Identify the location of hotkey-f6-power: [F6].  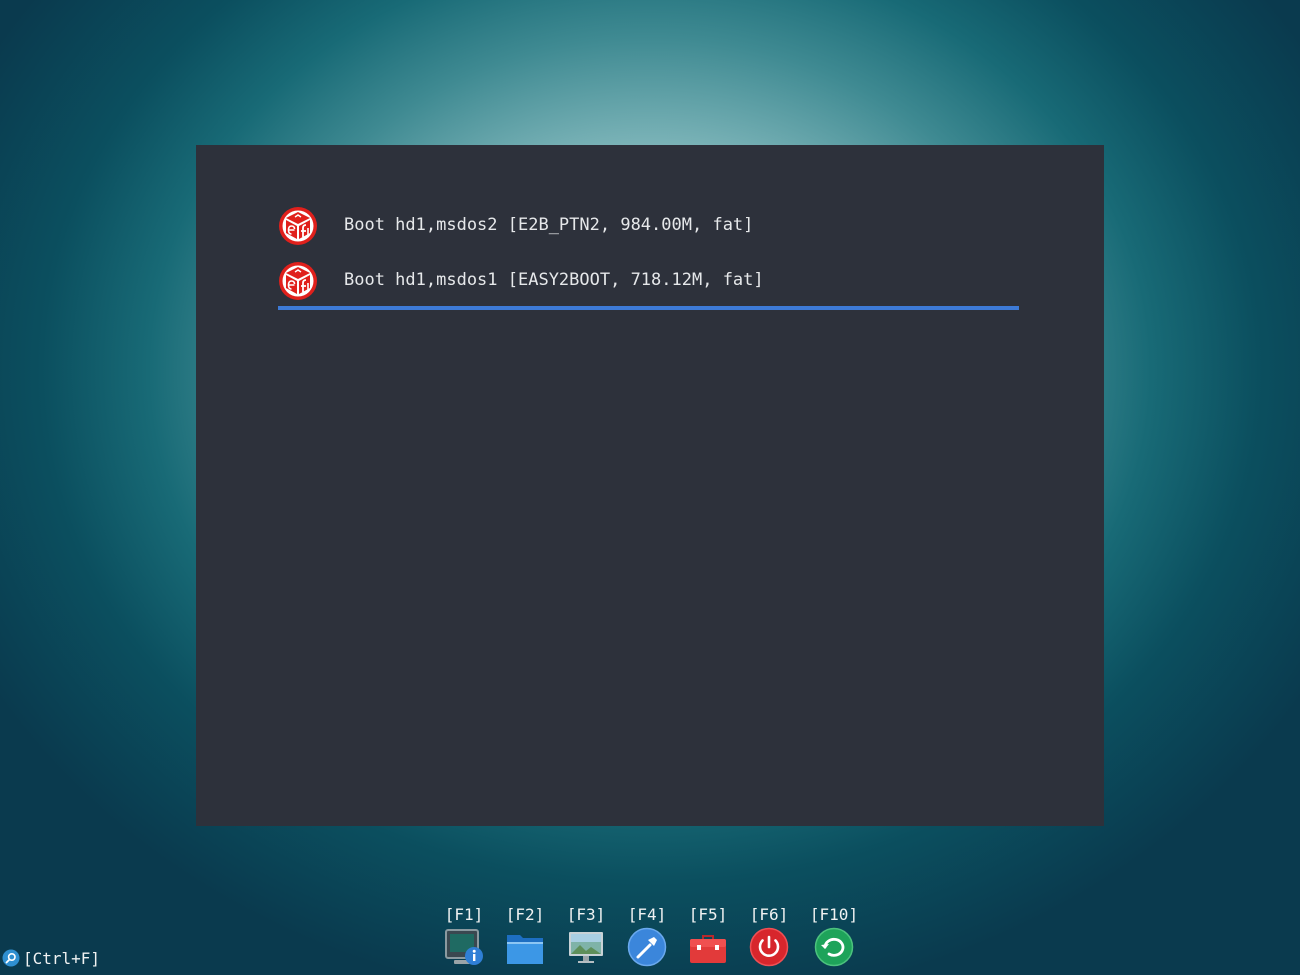
(769, 936).